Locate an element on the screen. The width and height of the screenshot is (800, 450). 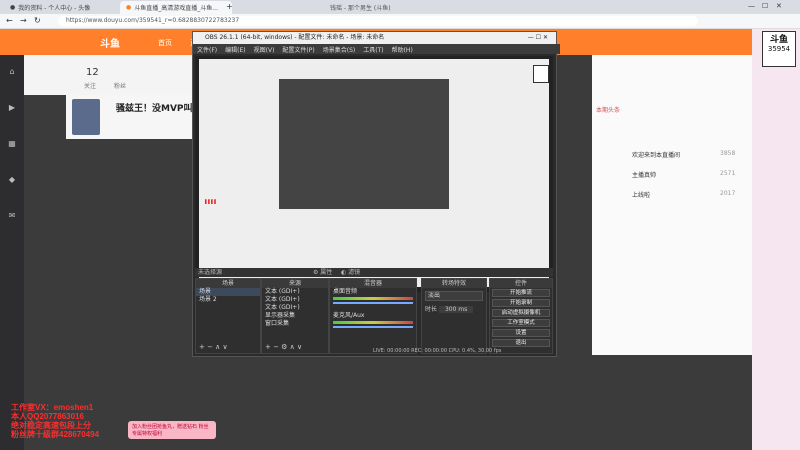
chat-message: 上线啦 is located at coordinates (641, 195).